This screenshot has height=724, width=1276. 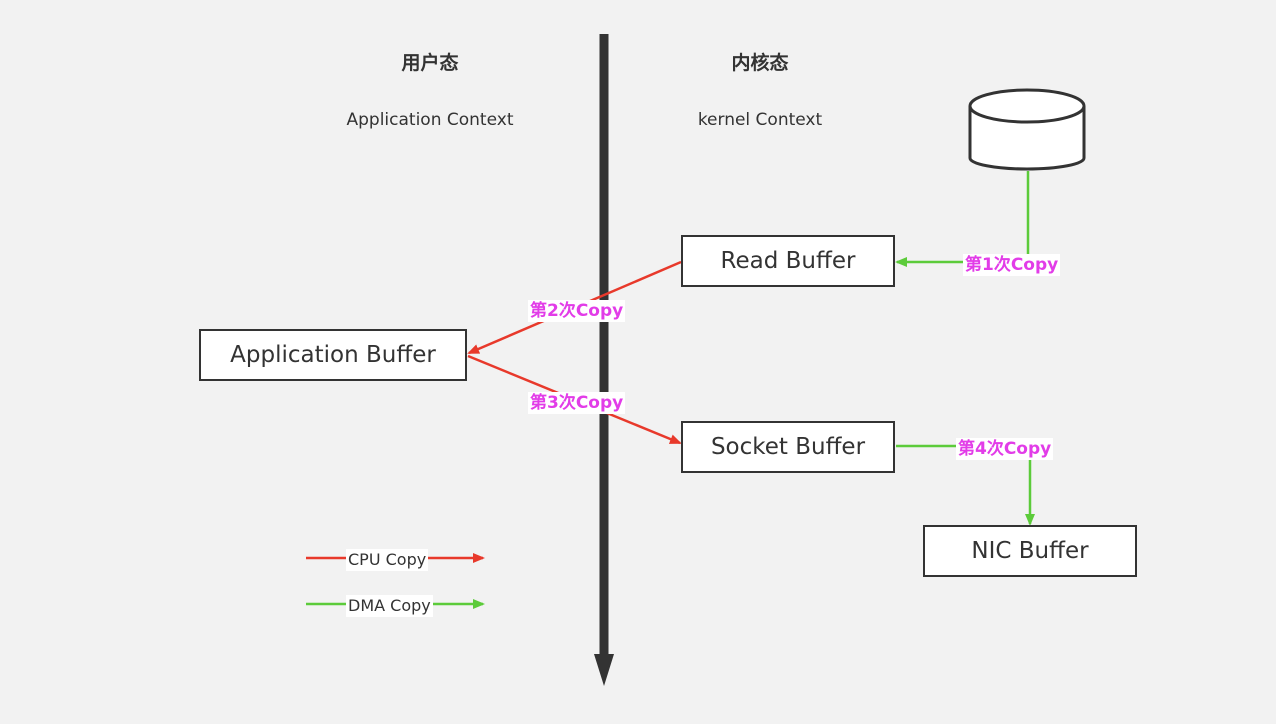 What do you see at coordinates (1027, 129) in the screenshot?
I see `disk-icon` at bounding box center [1027, 129].